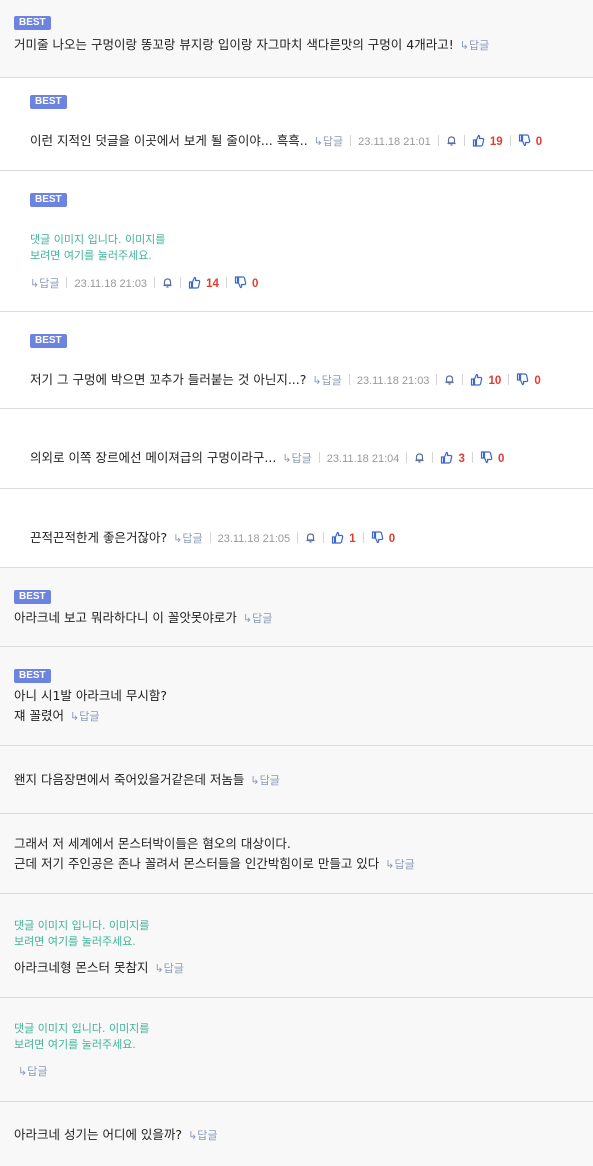  I want to click on comment-text: 쟤 꼴렸어, so click(39, 715).